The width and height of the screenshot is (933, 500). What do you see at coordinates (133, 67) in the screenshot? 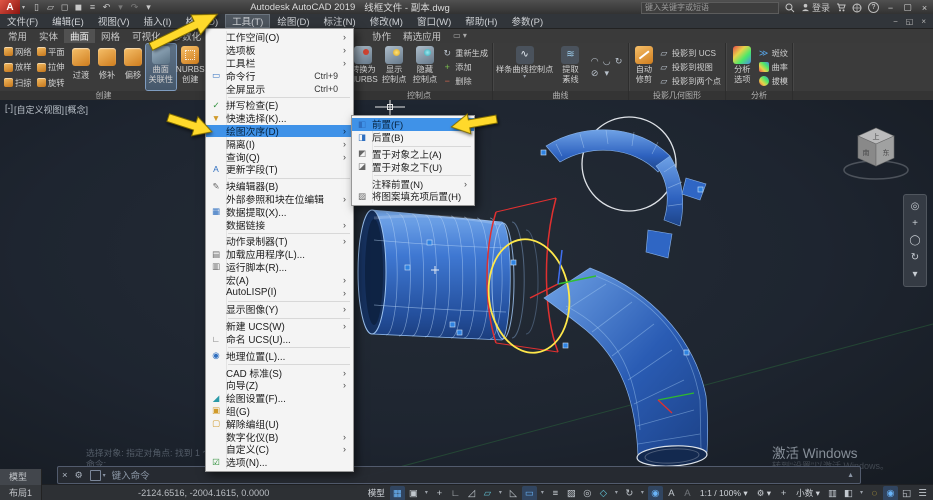
I see `surface-offset-button: 偏移` at bounding box center [133, 67].